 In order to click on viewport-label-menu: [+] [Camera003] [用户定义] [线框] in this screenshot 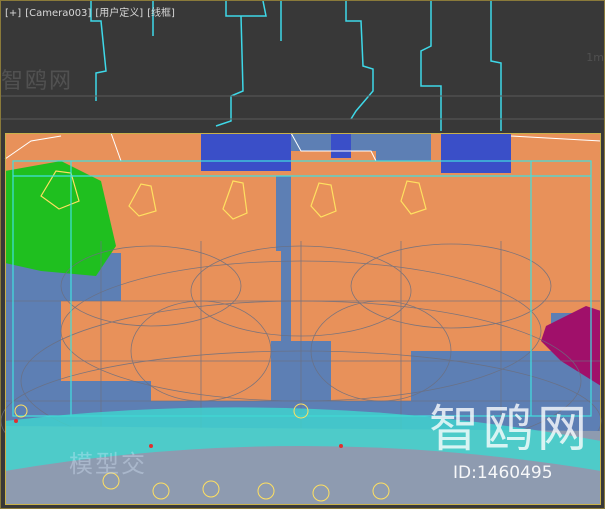, I will do `click(90, 14)`.